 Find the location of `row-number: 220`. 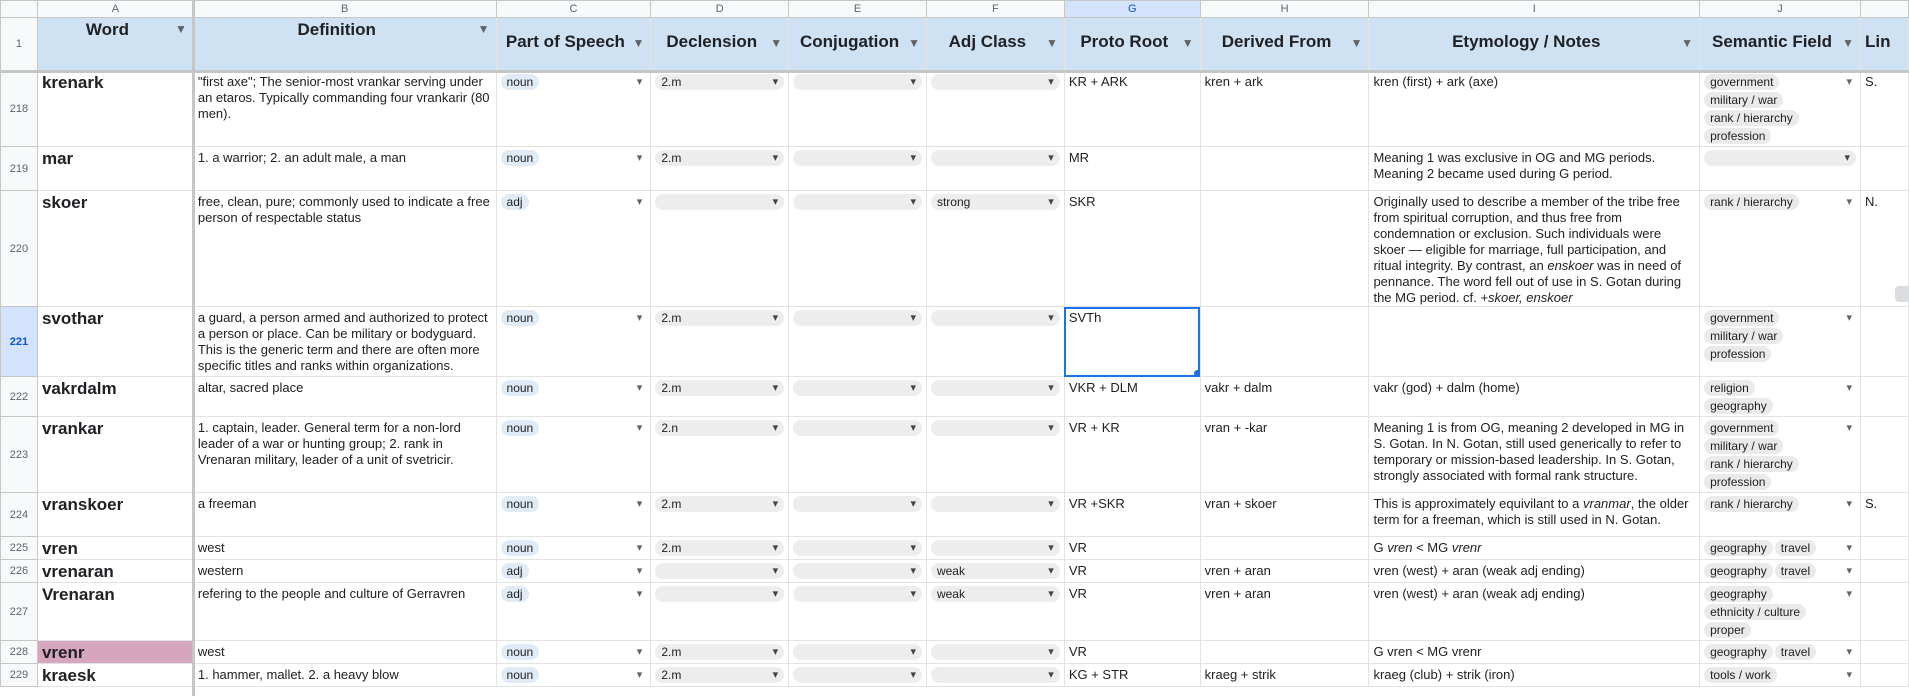

row-number: 220 is located at coordinates (19, 248).